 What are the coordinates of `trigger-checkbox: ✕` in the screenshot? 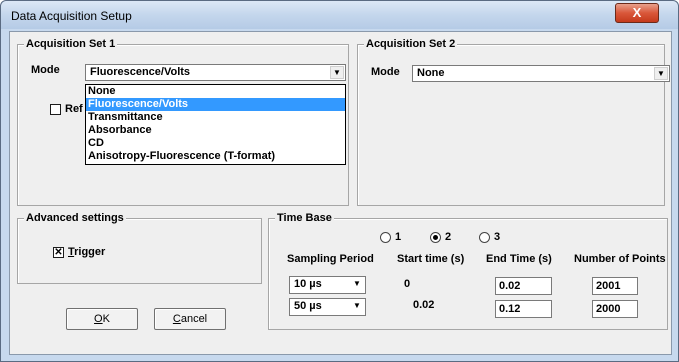 It's located at (58, 252).